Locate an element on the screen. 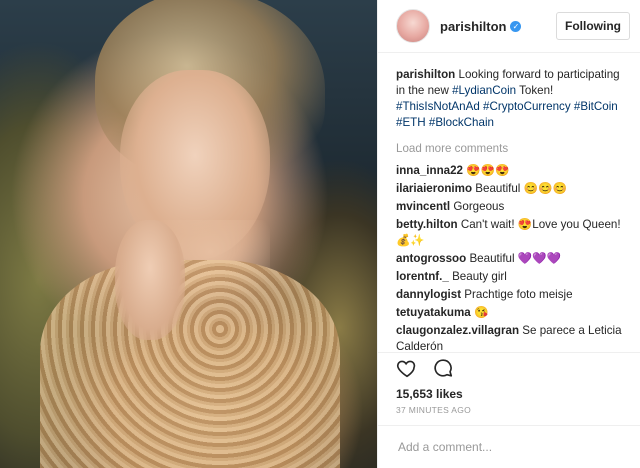  comment: inna_inna22 😍😍😍 is located at coordinates (509, 171).